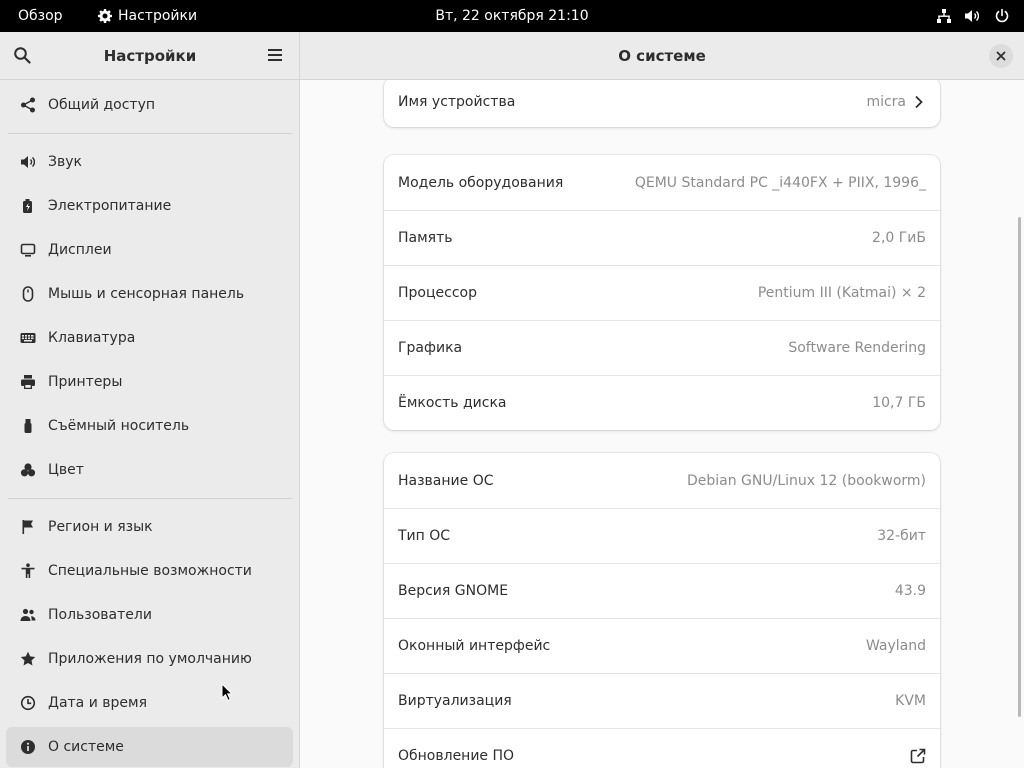  I want to click on device-name-card: Имя устройства micra, so click(662, 103).